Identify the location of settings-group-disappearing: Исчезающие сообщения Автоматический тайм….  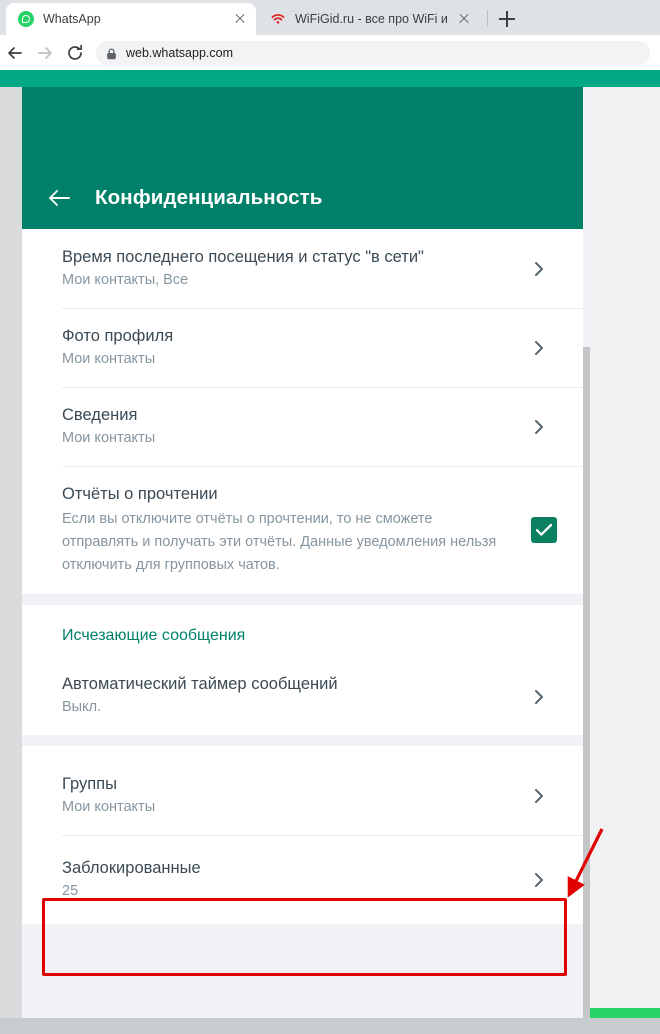
(302, 670).